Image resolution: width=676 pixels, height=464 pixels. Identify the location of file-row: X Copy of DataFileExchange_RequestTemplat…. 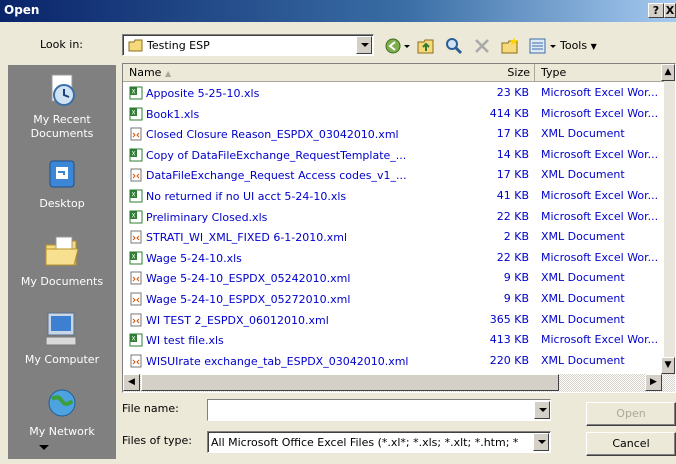
(399, 155).